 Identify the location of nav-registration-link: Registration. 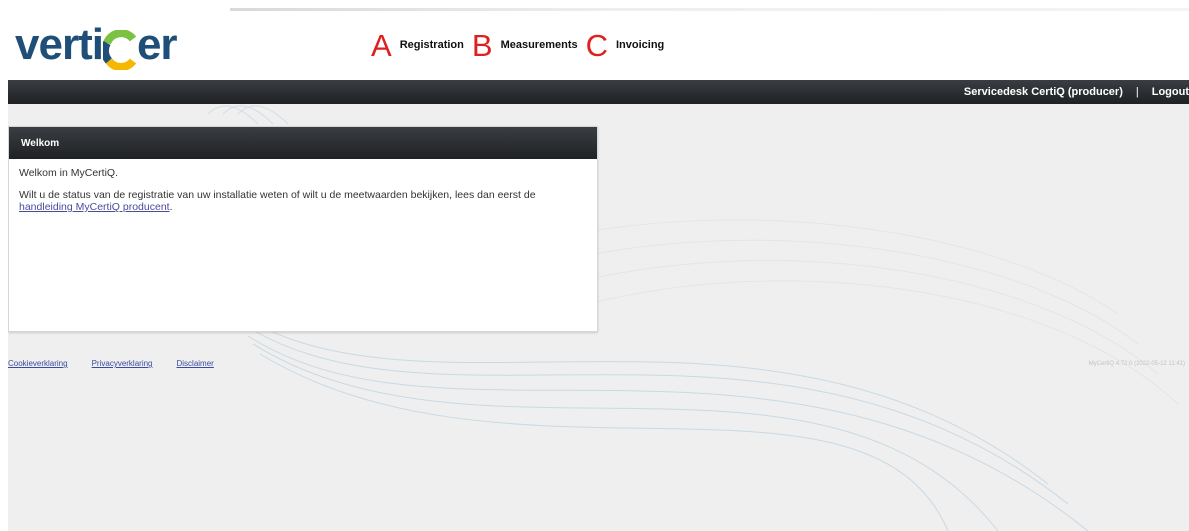
(432, 45).